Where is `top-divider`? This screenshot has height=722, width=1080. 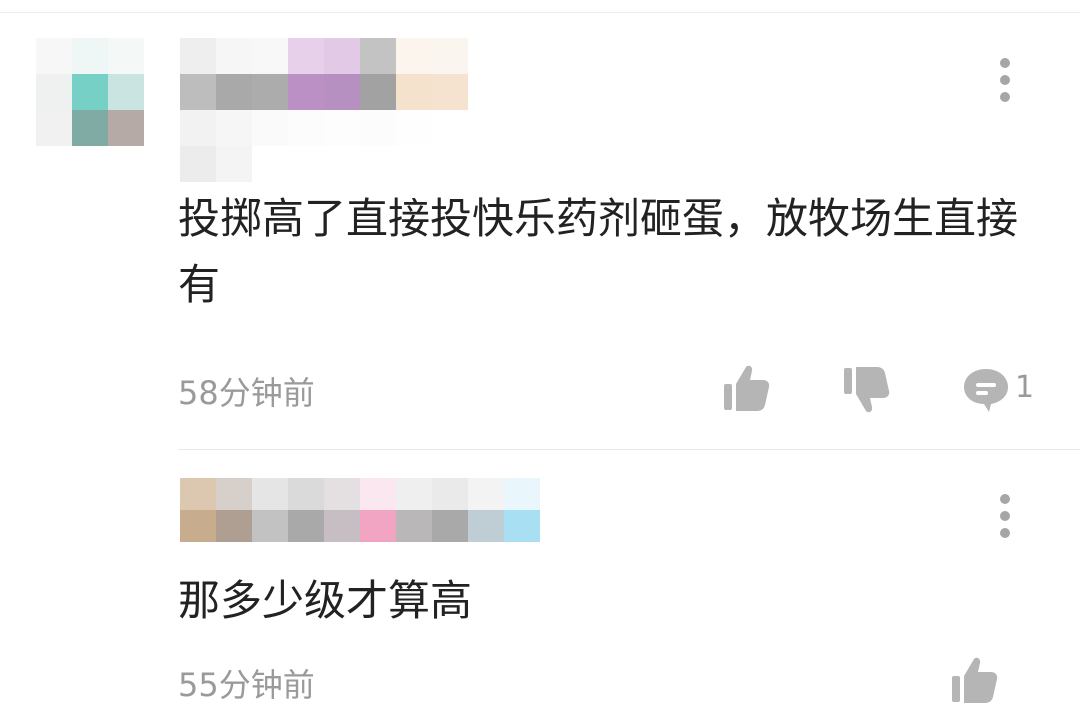
top-divider is located at coordinates (540, 12).